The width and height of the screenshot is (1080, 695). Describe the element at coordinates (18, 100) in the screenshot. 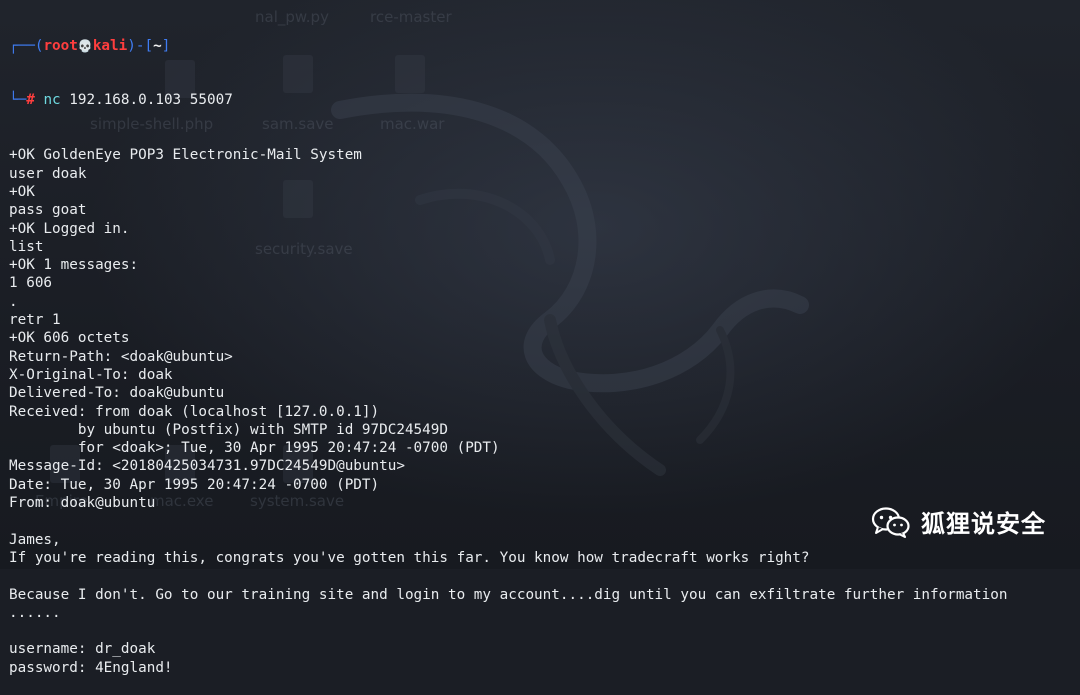

I see `prompt-corner-bottom: └─` at that location.